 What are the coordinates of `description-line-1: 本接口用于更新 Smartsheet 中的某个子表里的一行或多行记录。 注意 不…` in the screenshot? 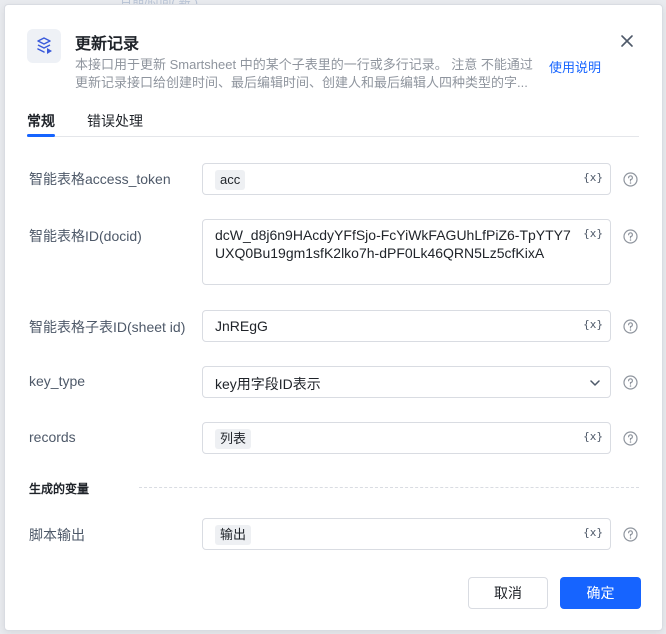 It's located at (304, 64).